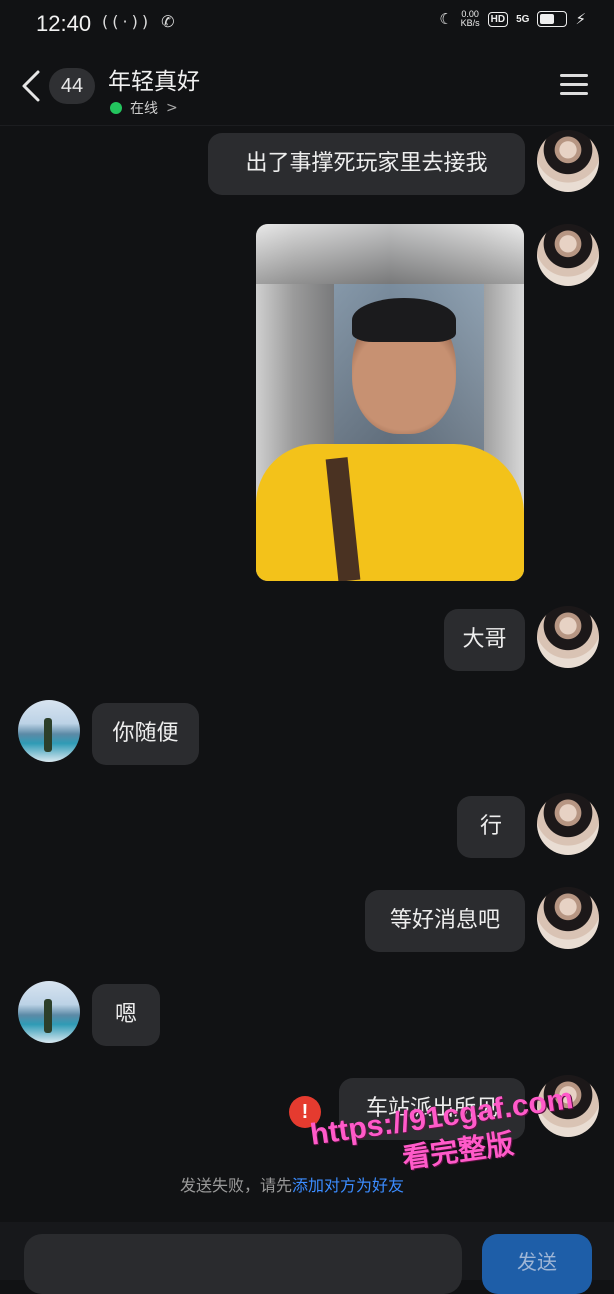 The height and width of the screenshot is (1294, 614). Describe the element at coordinates (154, 79) in the screenshot. I see `contact-name: 年轻真好` at that location.